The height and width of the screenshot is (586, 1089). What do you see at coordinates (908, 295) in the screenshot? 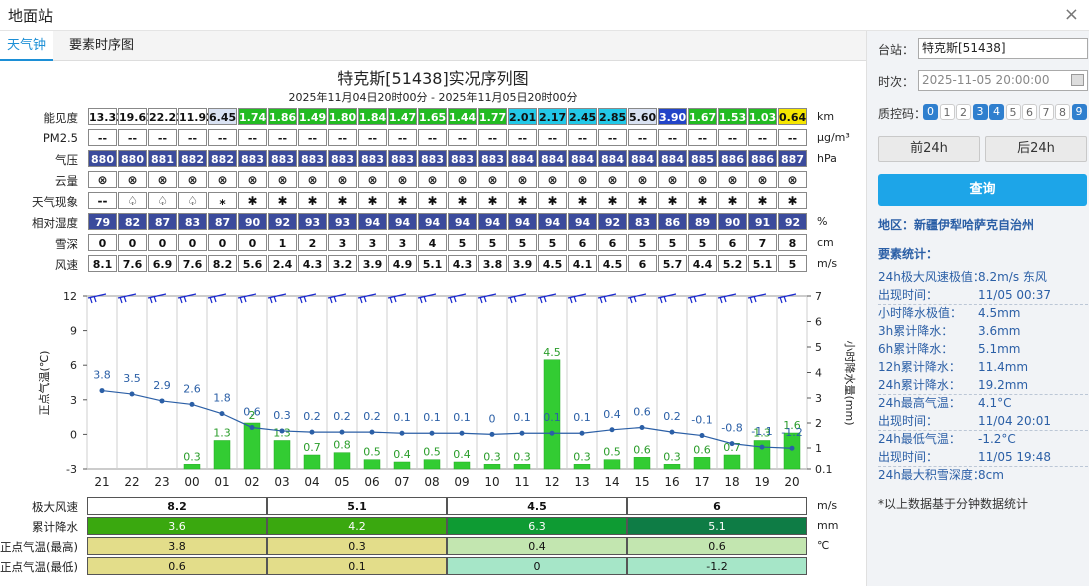
I see `stat-key: 出现时间：` at bounding box center [908, 295].